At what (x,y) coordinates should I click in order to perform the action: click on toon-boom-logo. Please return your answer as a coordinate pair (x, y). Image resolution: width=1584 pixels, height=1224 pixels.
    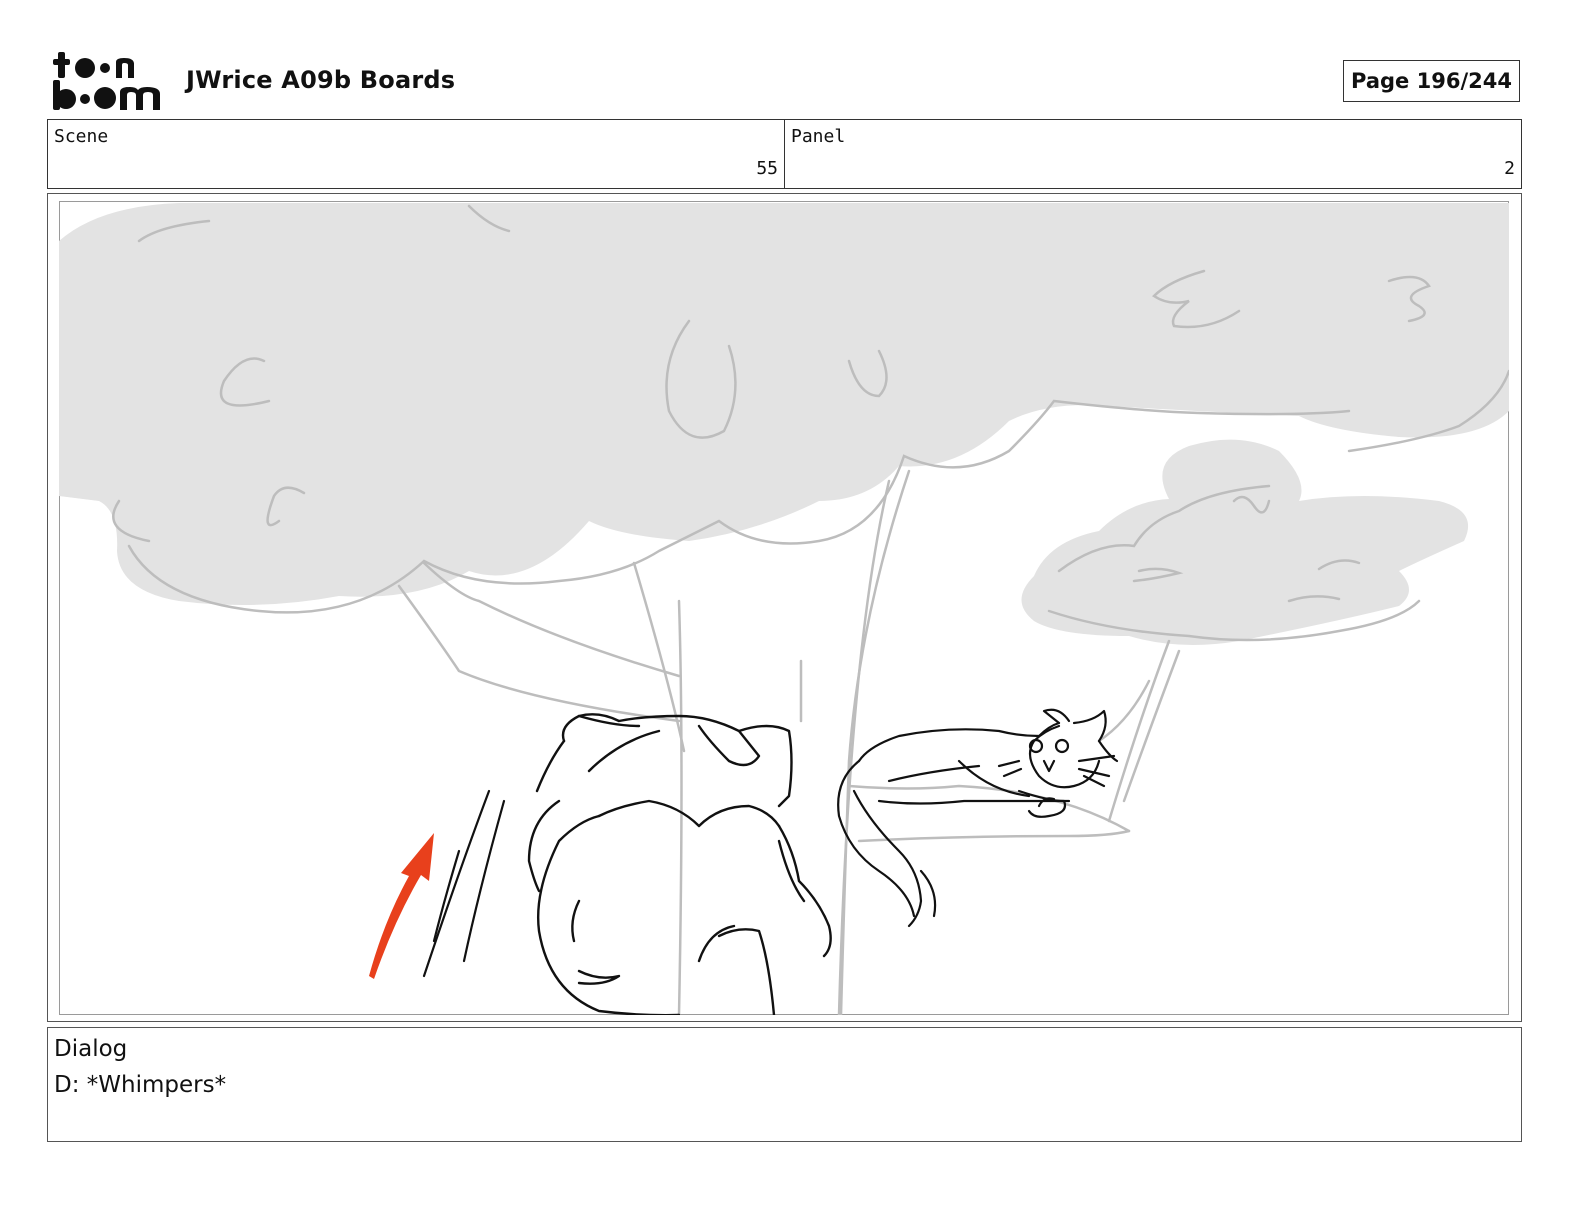
    Looking at the image, I should click on (106, 81).